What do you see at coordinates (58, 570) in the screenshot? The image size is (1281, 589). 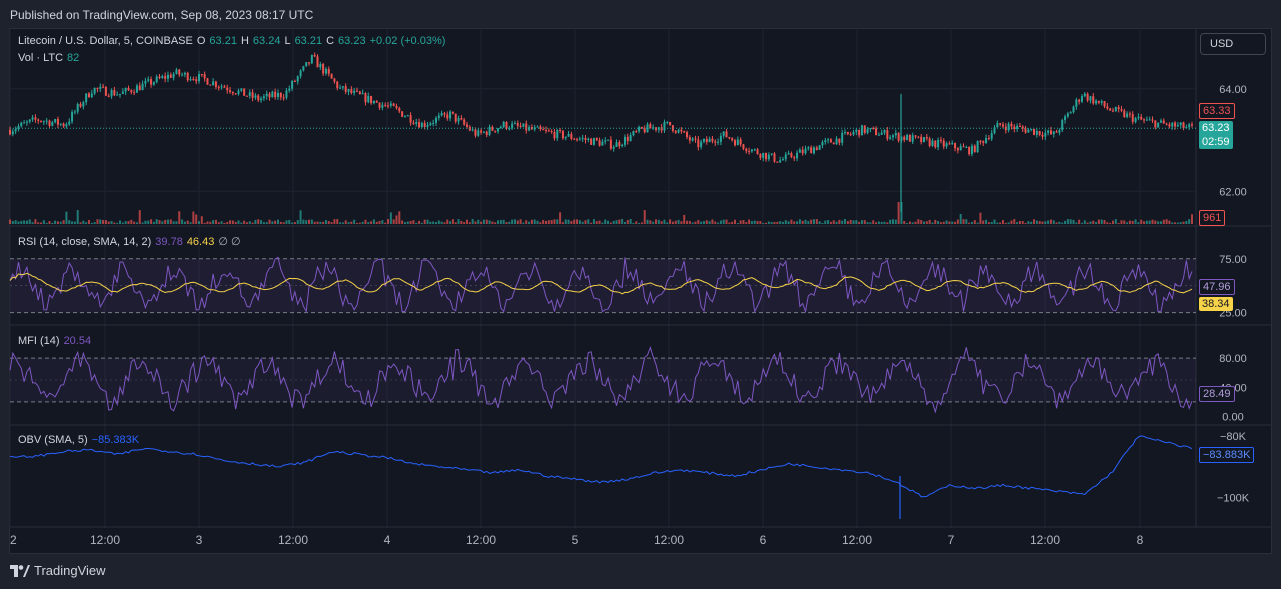 I see `footer-brand: TradingView` at bounding box center [58, 570].